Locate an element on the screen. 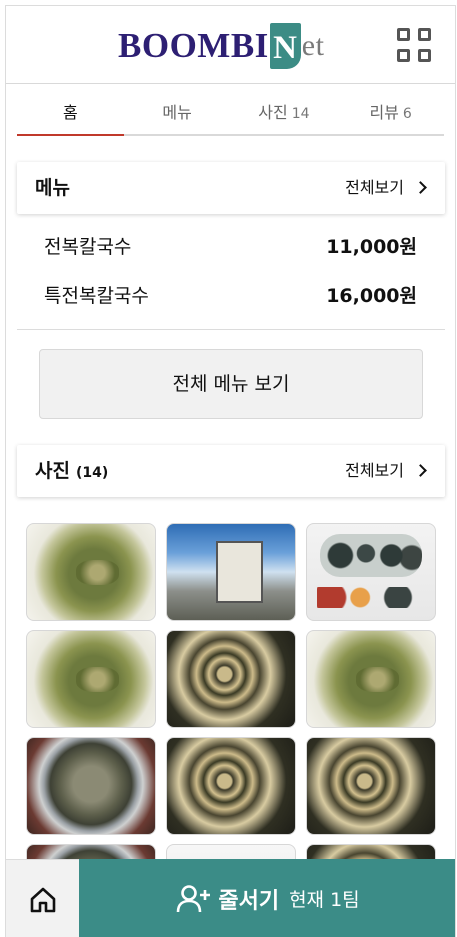 The width and height of the screenshot is (457, 937). tab-menu: 메뉴 is located at coordinates (177, 113).